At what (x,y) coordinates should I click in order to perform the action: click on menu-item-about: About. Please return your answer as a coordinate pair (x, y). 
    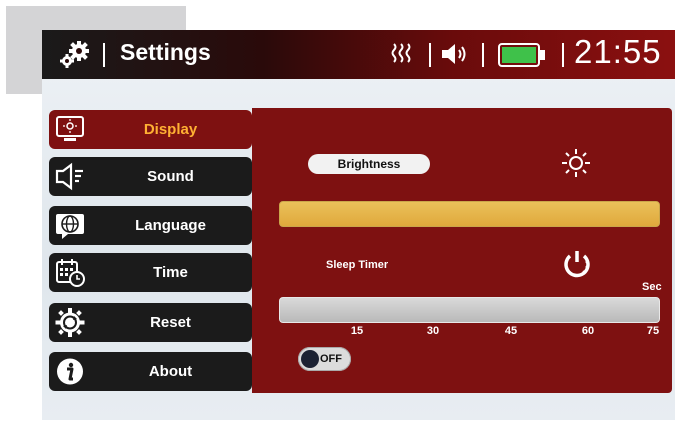
    Looking at the image, I should click on (150, 371).